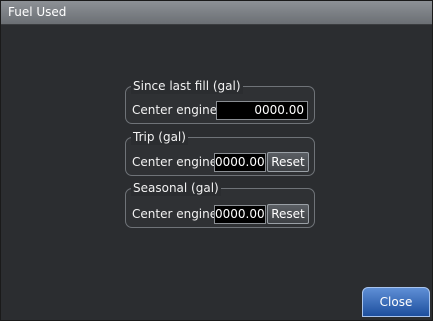 The width and height of the screenshot is (433, 321). I want to click on trip-legend: Trip (gal), so click(159, 137).